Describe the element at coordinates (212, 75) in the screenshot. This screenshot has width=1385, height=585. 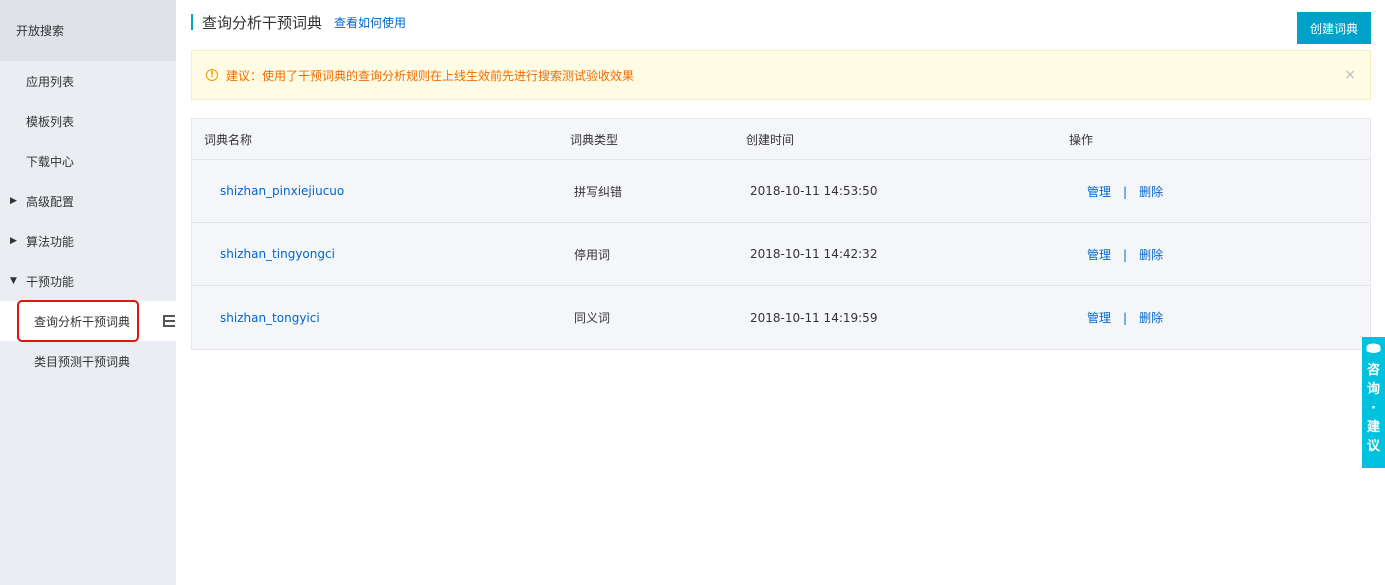
I see `warning-icon: !` at that location.